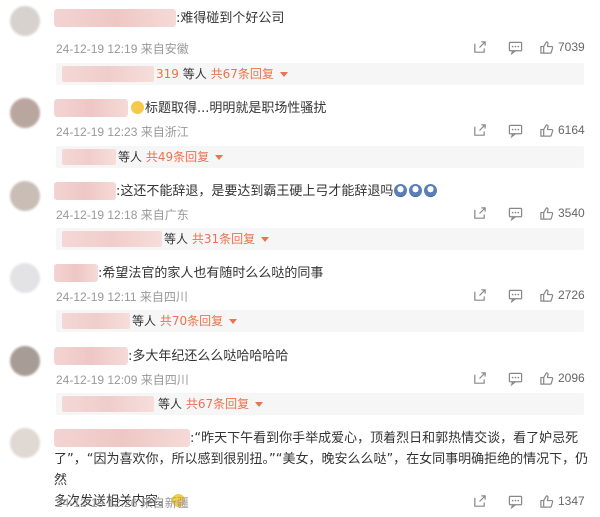 The height and width of the screenshot is (517, 600). What do you see at coordinates (320, 157) in the screenshot?
I see `reply-summary: 等人 共49条回复` at bounding box center [320, 157].